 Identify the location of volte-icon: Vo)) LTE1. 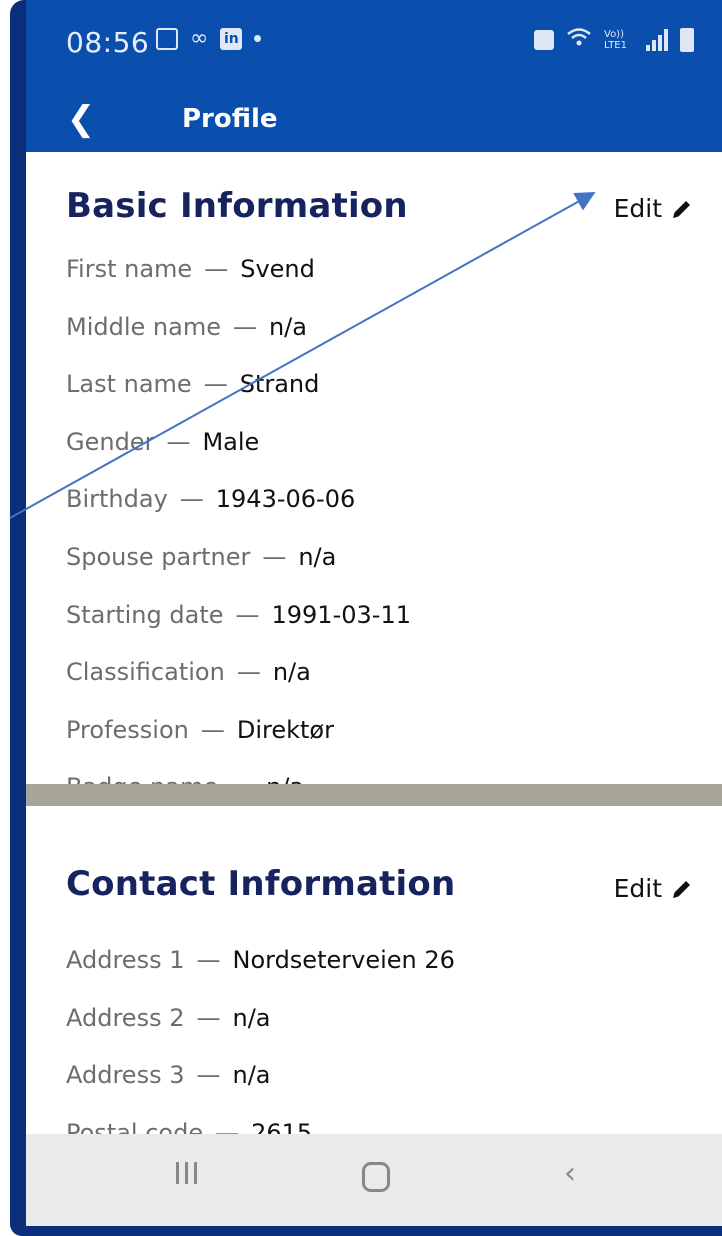
(615, 40).